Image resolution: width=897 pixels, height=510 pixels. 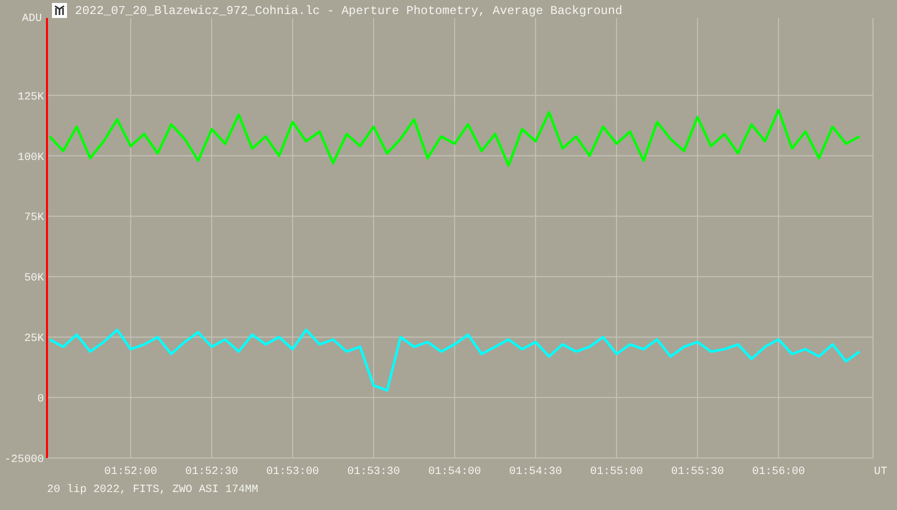 What do you see at coordinates (131, 472) in the screenshot?
I see `x-tick-label: 01:52:00` at bounding box center [131, 472].